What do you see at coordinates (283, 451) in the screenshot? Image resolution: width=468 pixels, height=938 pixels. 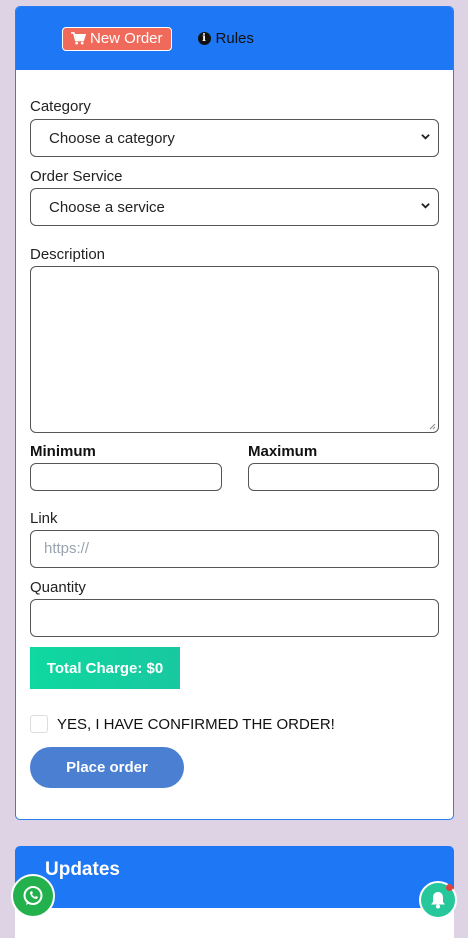 I see `maximum-label: Maximum` at bounding box center [283, 451].